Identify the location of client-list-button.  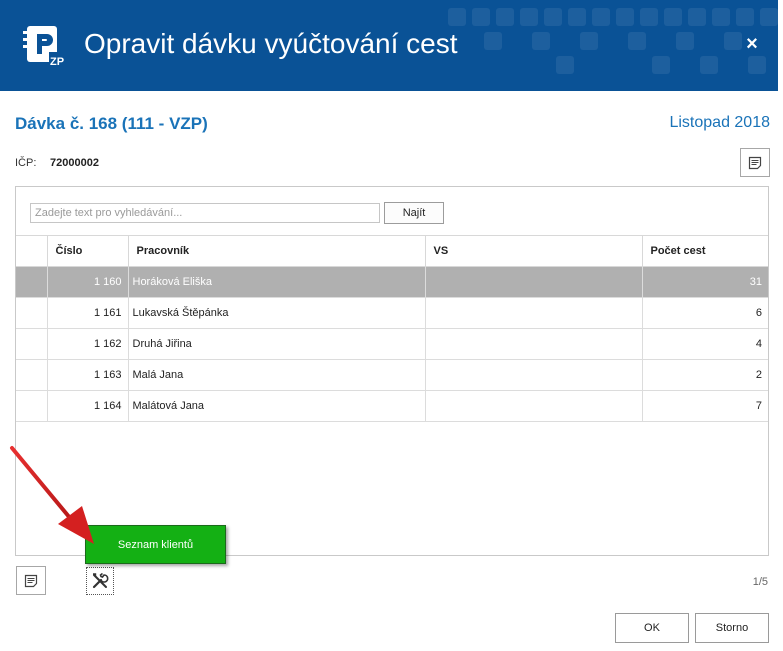
(100, 581).